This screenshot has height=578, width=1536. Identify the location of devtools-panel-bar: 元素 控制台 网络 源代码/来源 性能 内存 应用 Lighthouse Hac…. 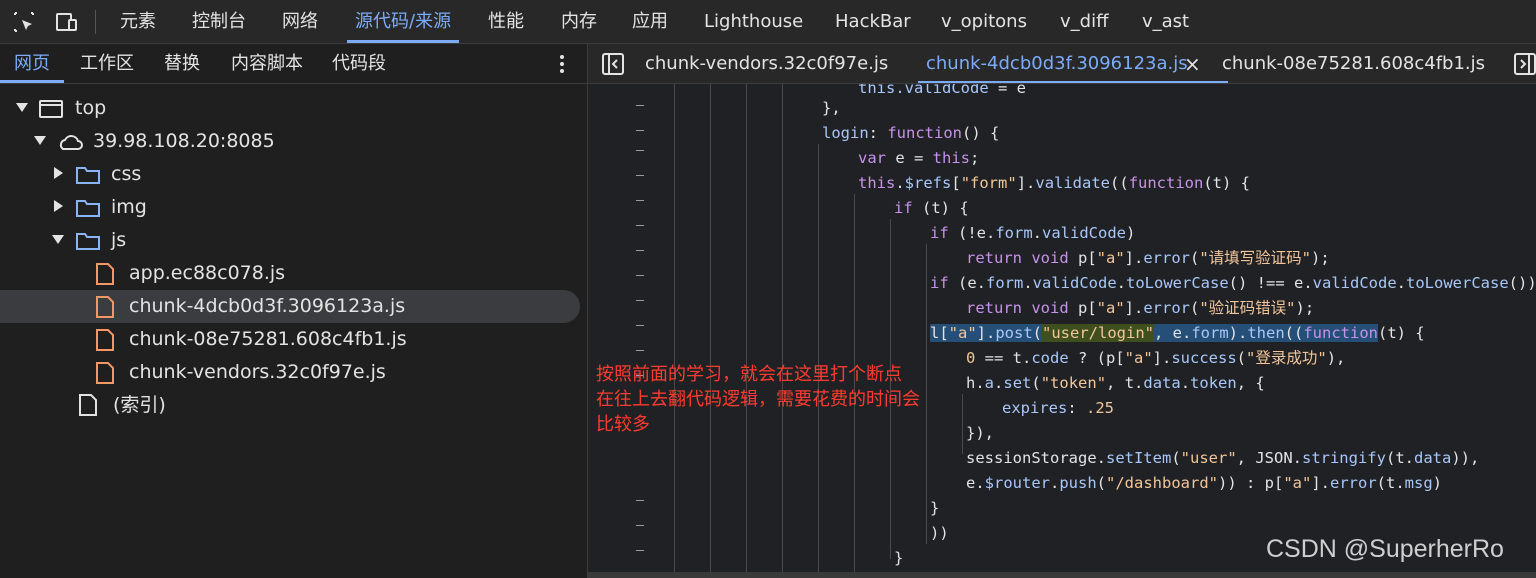
(768, 22).